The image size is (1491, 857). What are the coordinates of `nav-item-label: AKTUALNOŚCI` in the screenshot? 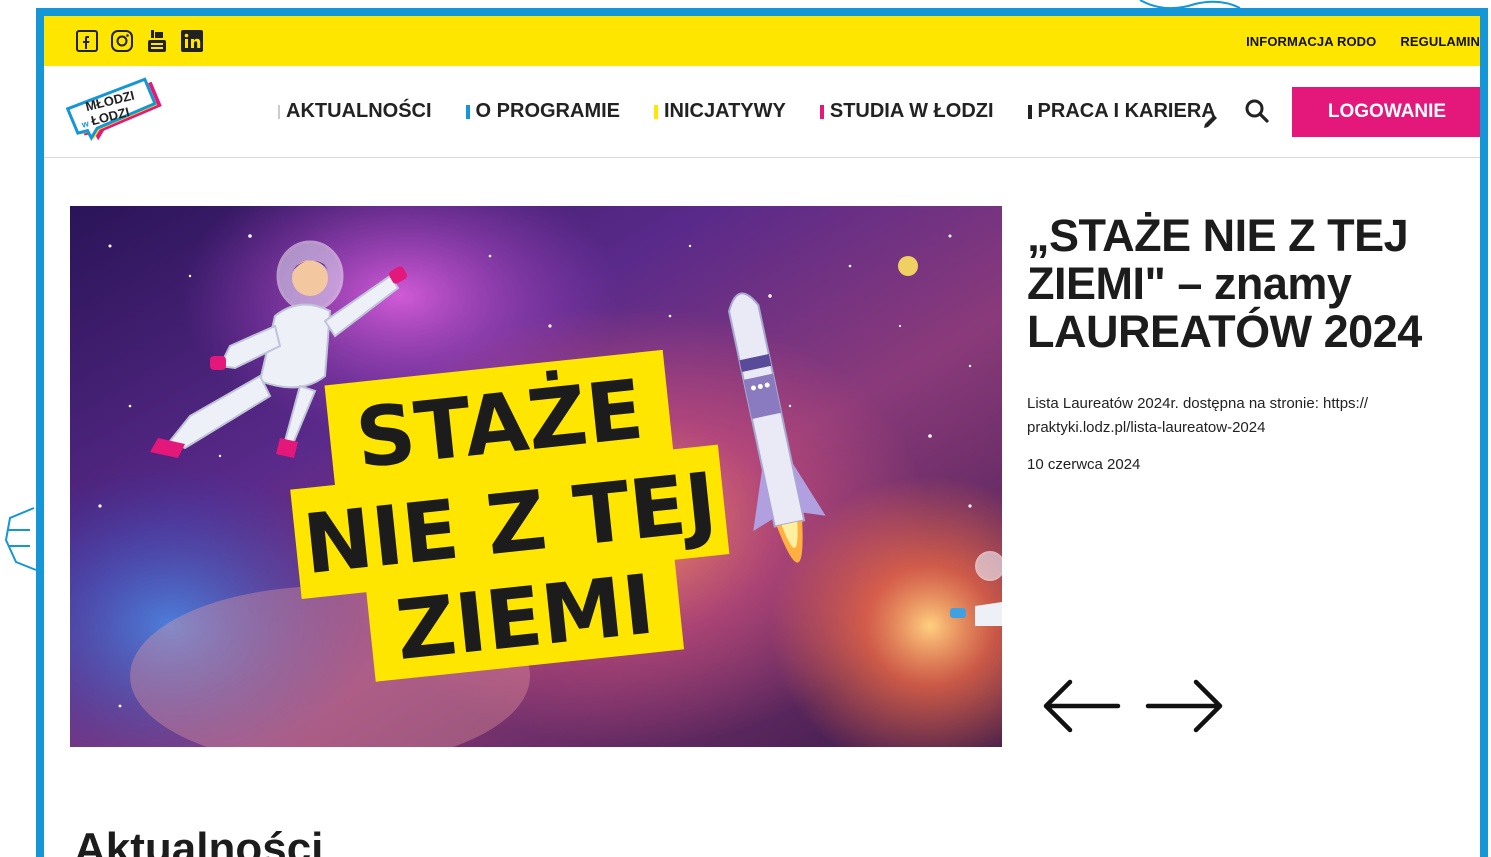 It's located at (359, 111).